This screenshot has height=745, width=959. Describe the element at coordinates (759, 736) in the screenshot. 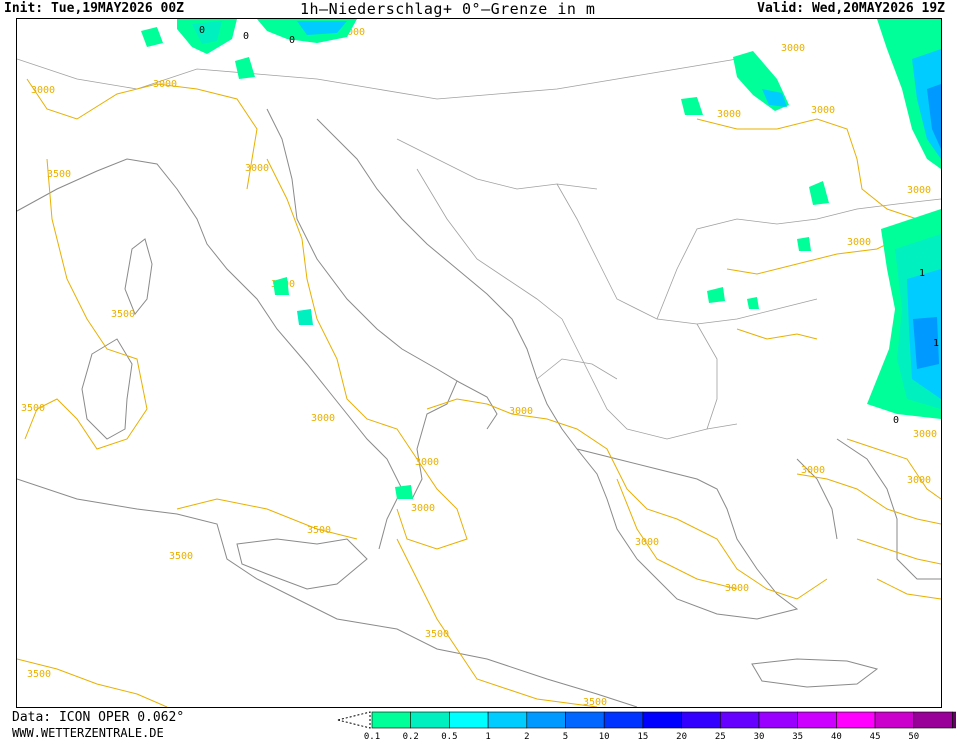

I see `legend-label: 30` at that location.